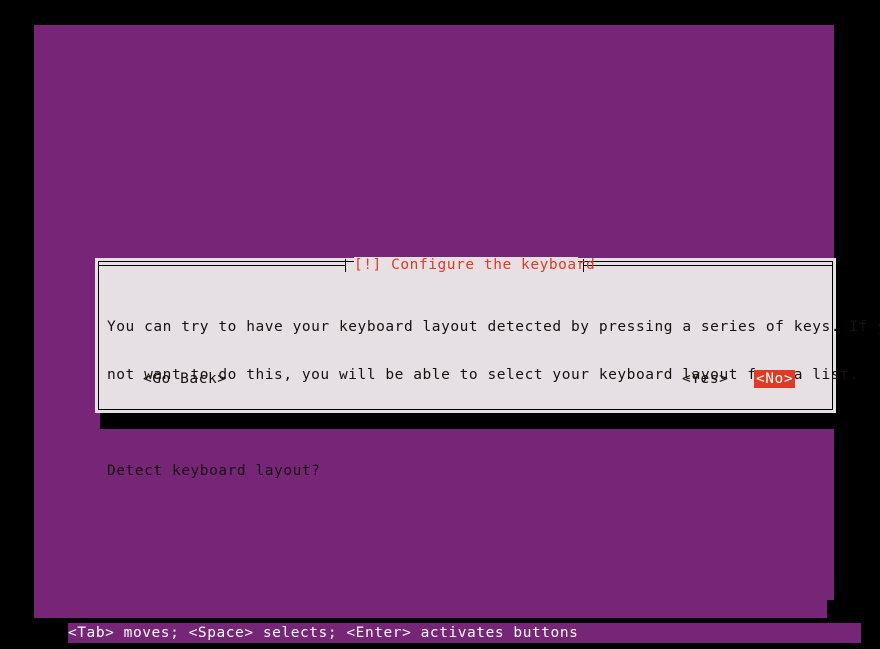 This screenshot has height=649, width=880. I want to click on dialog-title-tick-left, so click(345, 265).